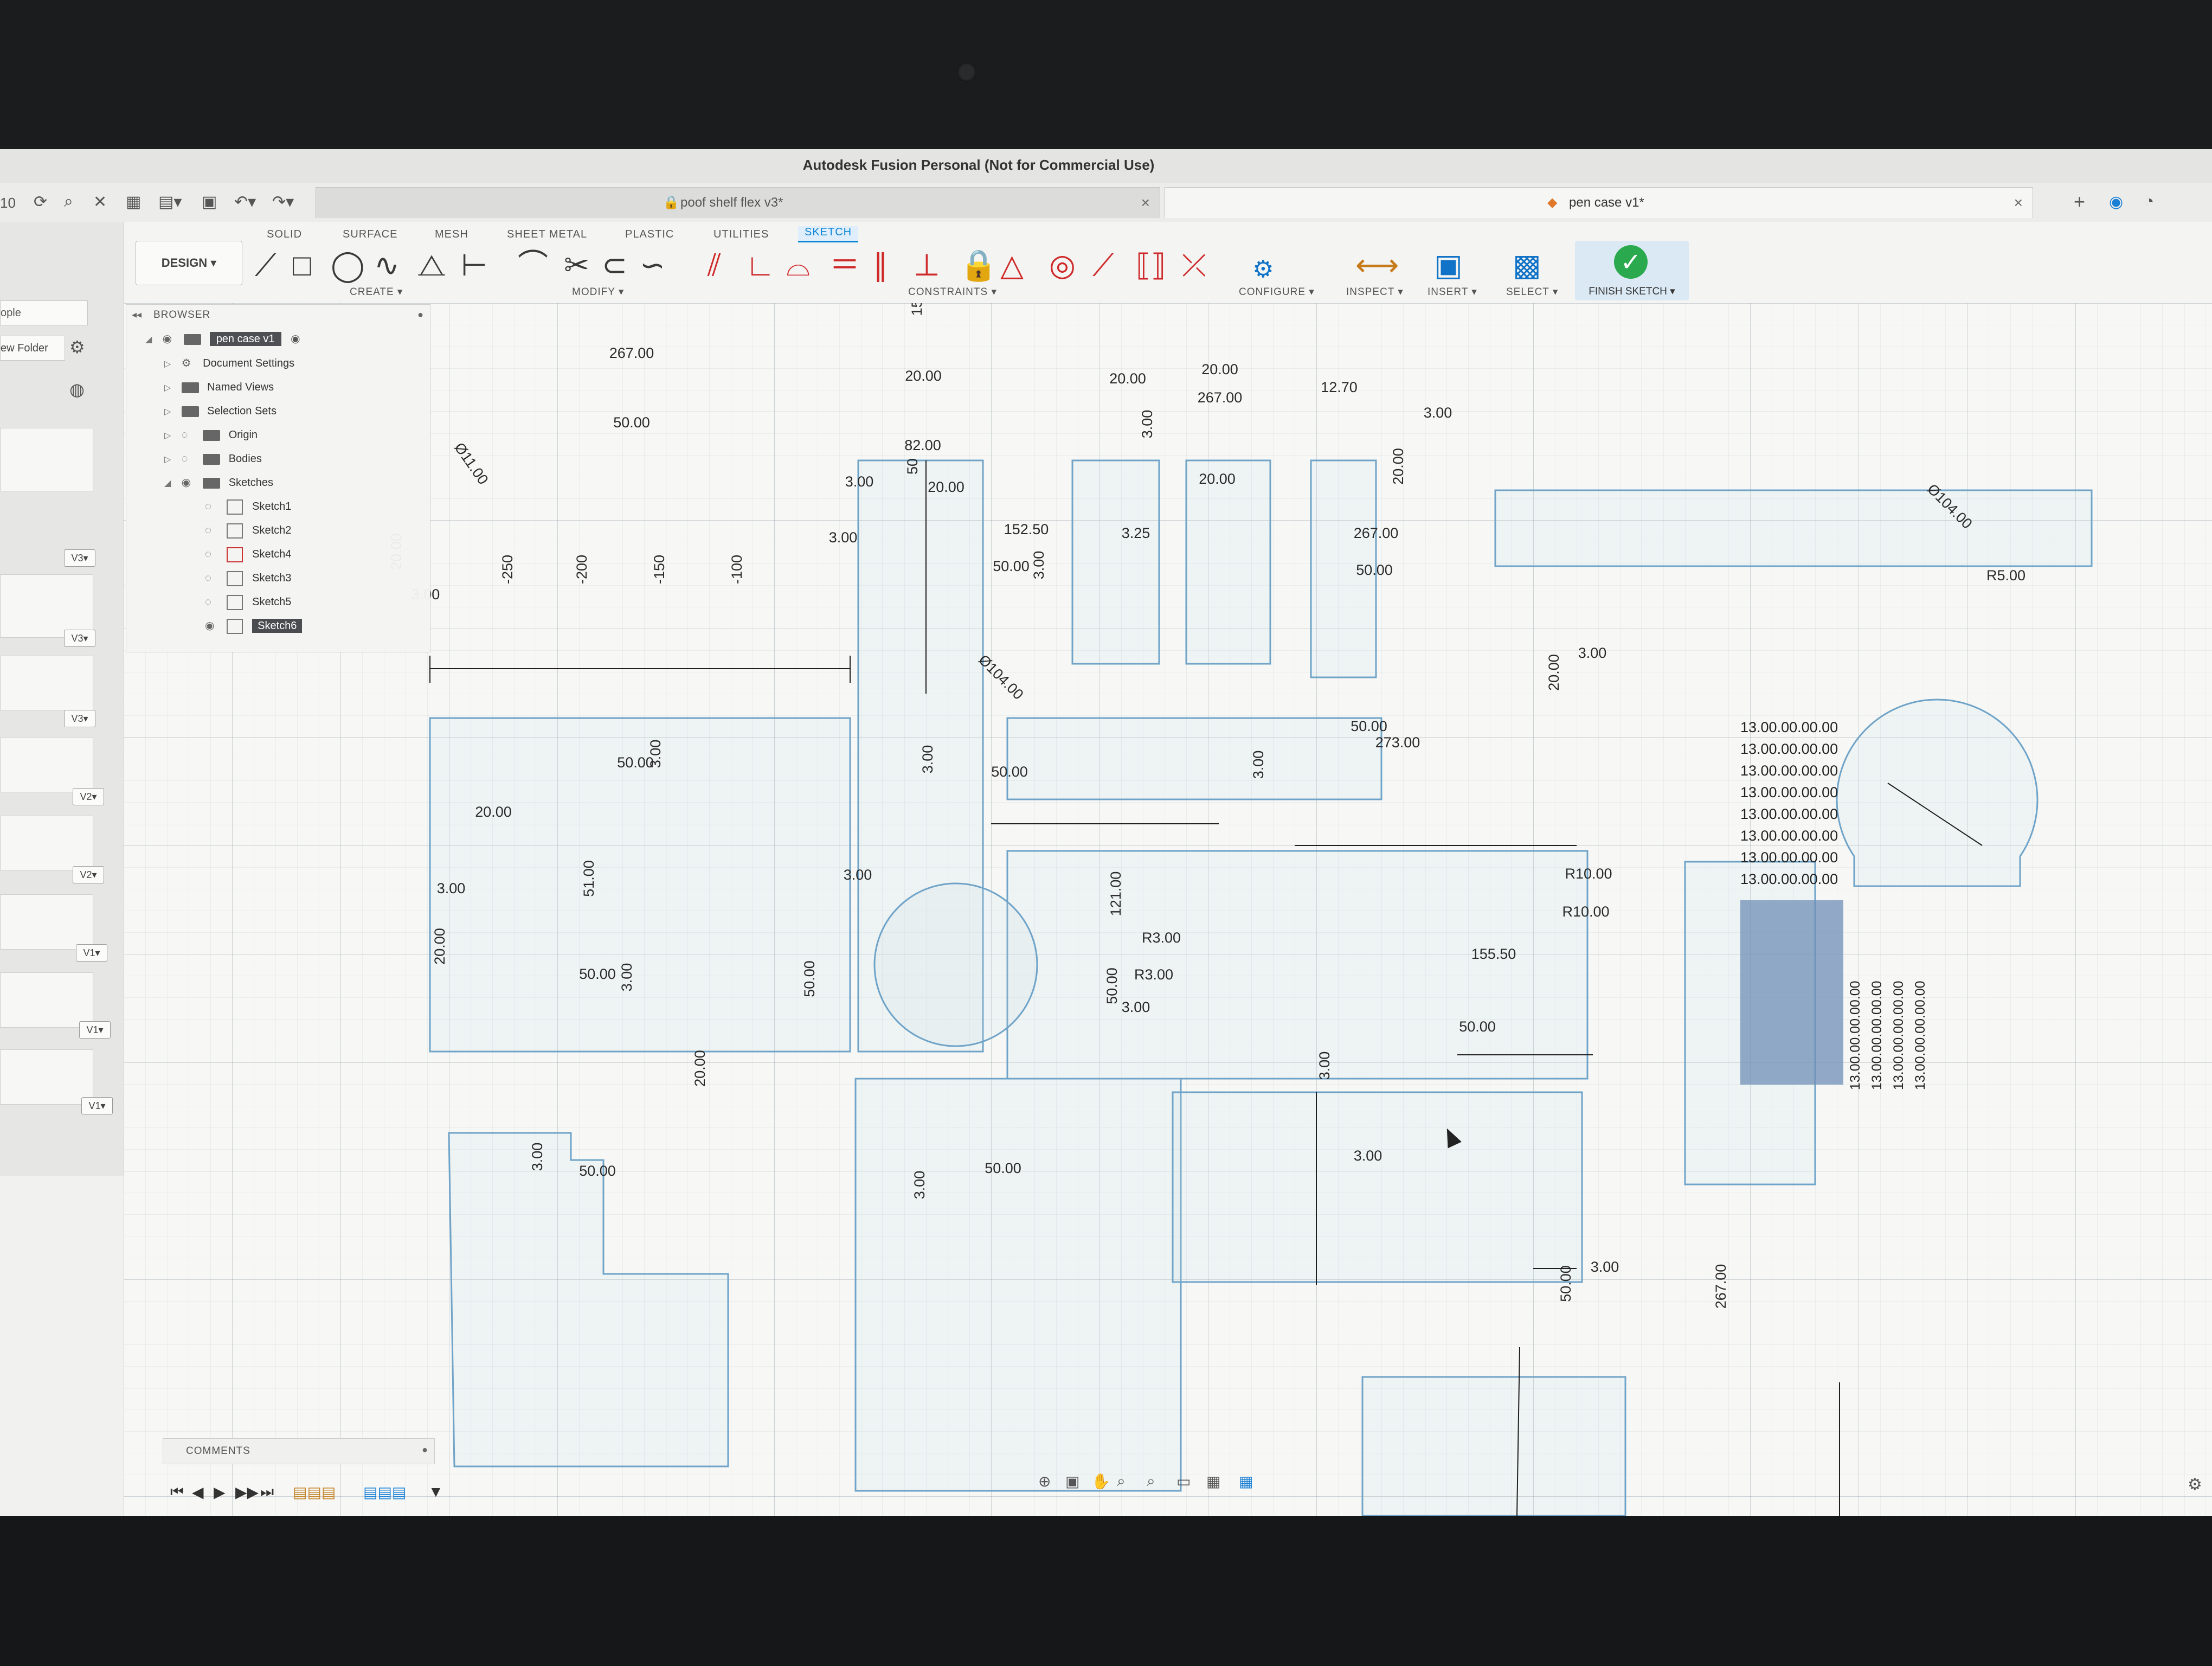 The height and width of the screenshot is (1666, 2212). What do you see at coordinates (44, 313) in the screenshot?
I see `people-field: ople` at bounding box center [44, 313].